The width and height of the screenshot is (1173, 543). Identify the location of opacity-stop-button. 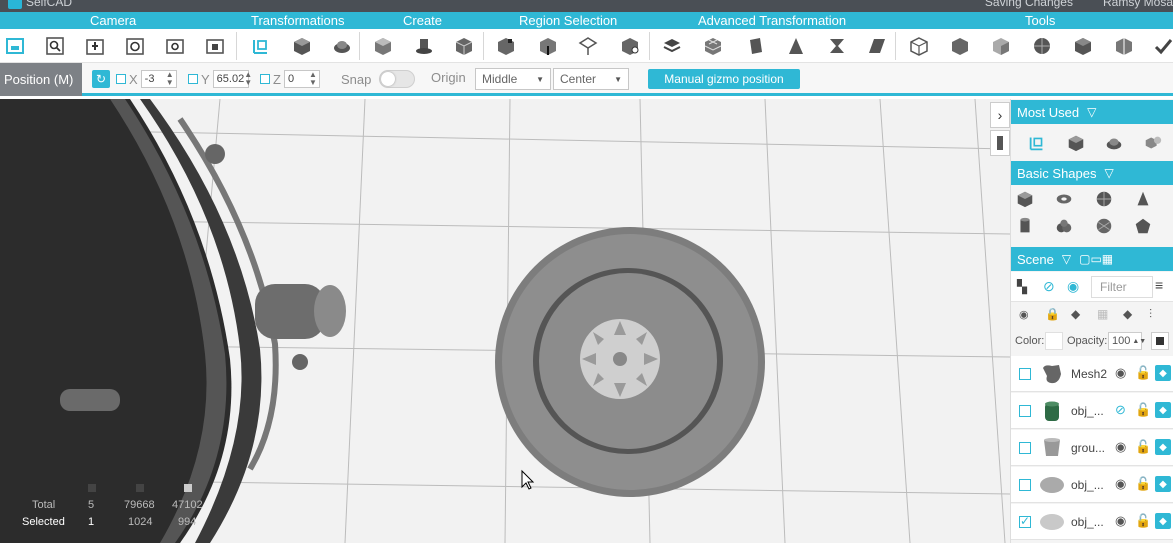
(1160, 341).